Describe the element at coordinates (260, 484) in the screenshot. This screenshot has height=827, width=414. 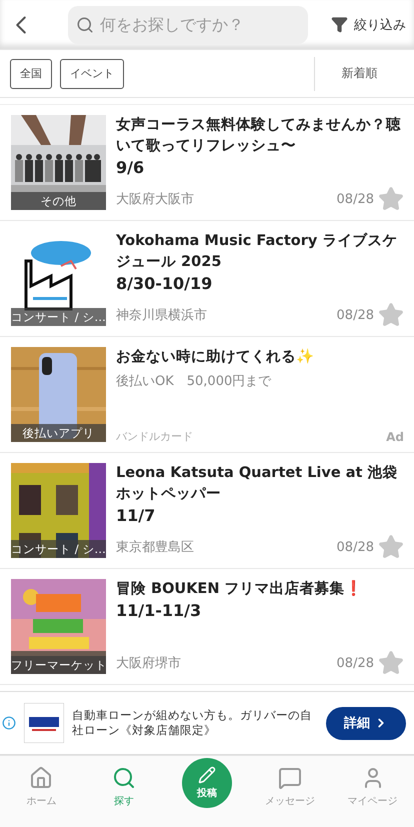
I see `event-title: Leona Katsuta Quartet Live at 池袋ホットペッパー` at that location.